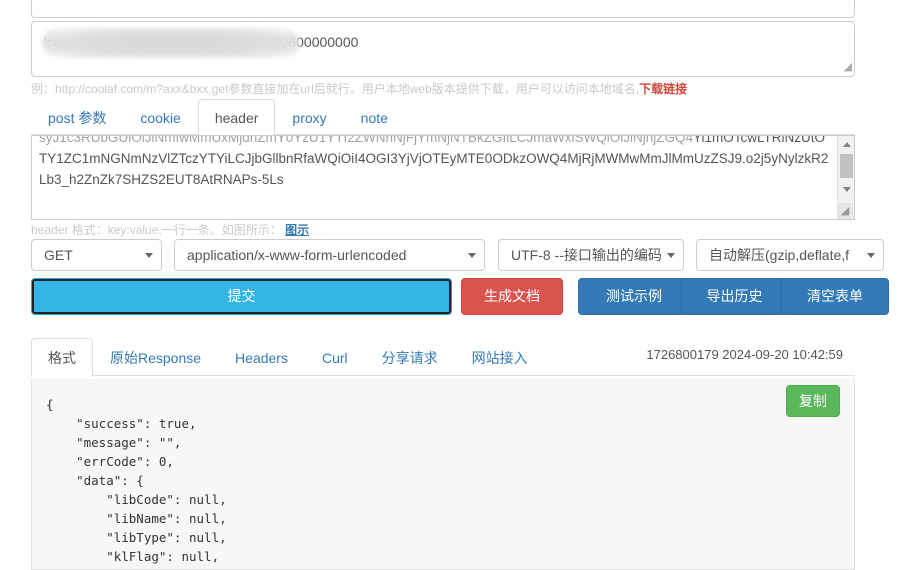  I want to click on tab-cookie: cookie, so click(160, 117).